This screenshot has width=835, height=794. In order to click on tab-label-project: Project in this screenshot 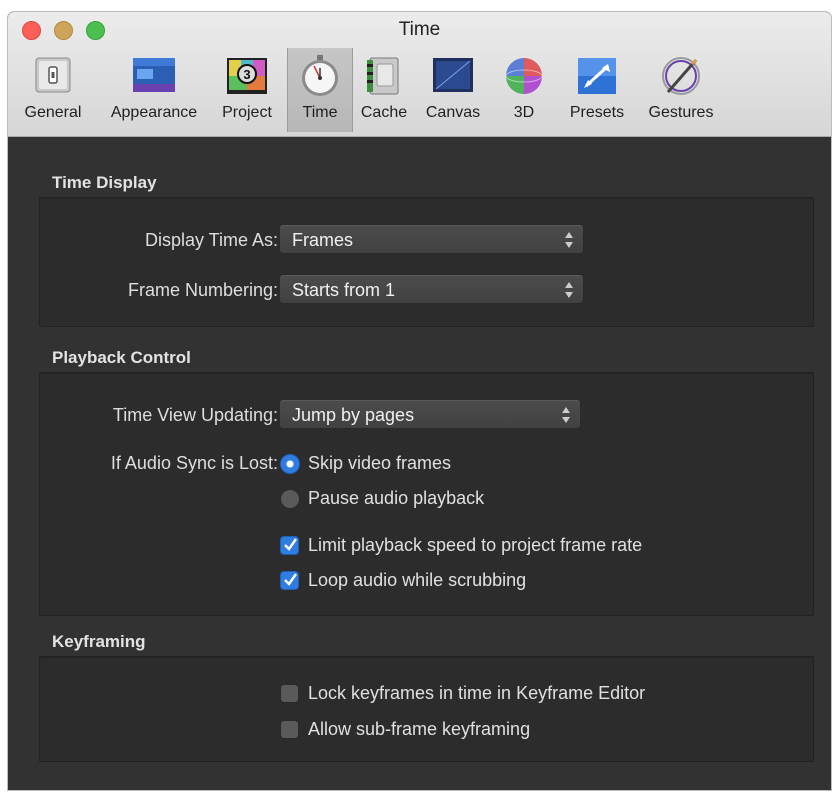, I will do `click(247, 112)`.